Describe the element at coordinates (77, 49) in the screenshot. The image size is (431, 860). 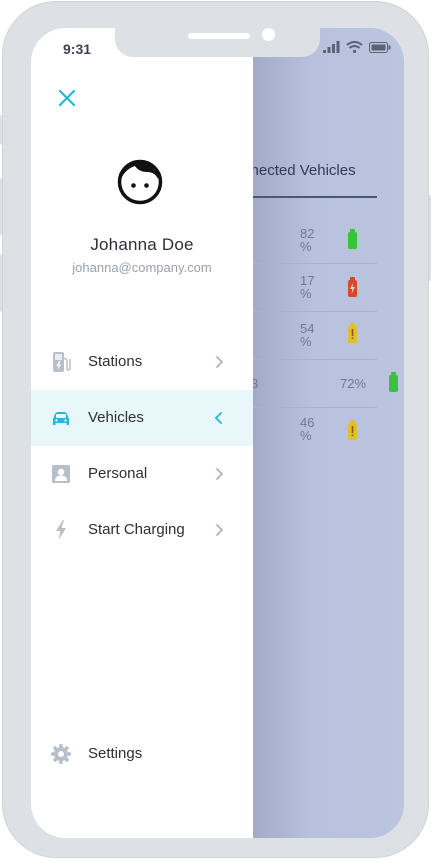
I see `status-time: 9:31` at that location.